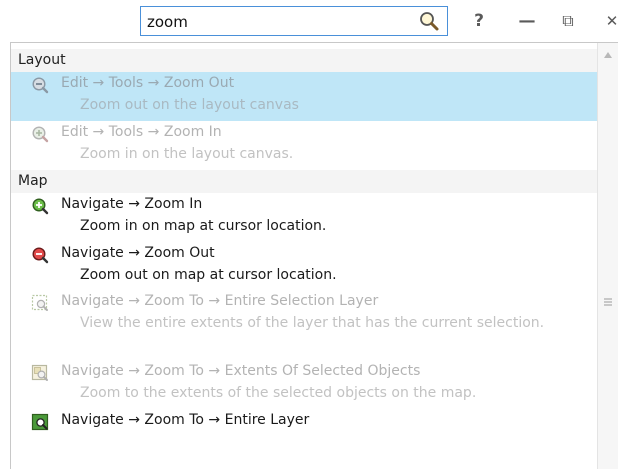 The image size is (618, 469). I want to click on result-description: Zoom in on the layout canvas., so click(187, 154).